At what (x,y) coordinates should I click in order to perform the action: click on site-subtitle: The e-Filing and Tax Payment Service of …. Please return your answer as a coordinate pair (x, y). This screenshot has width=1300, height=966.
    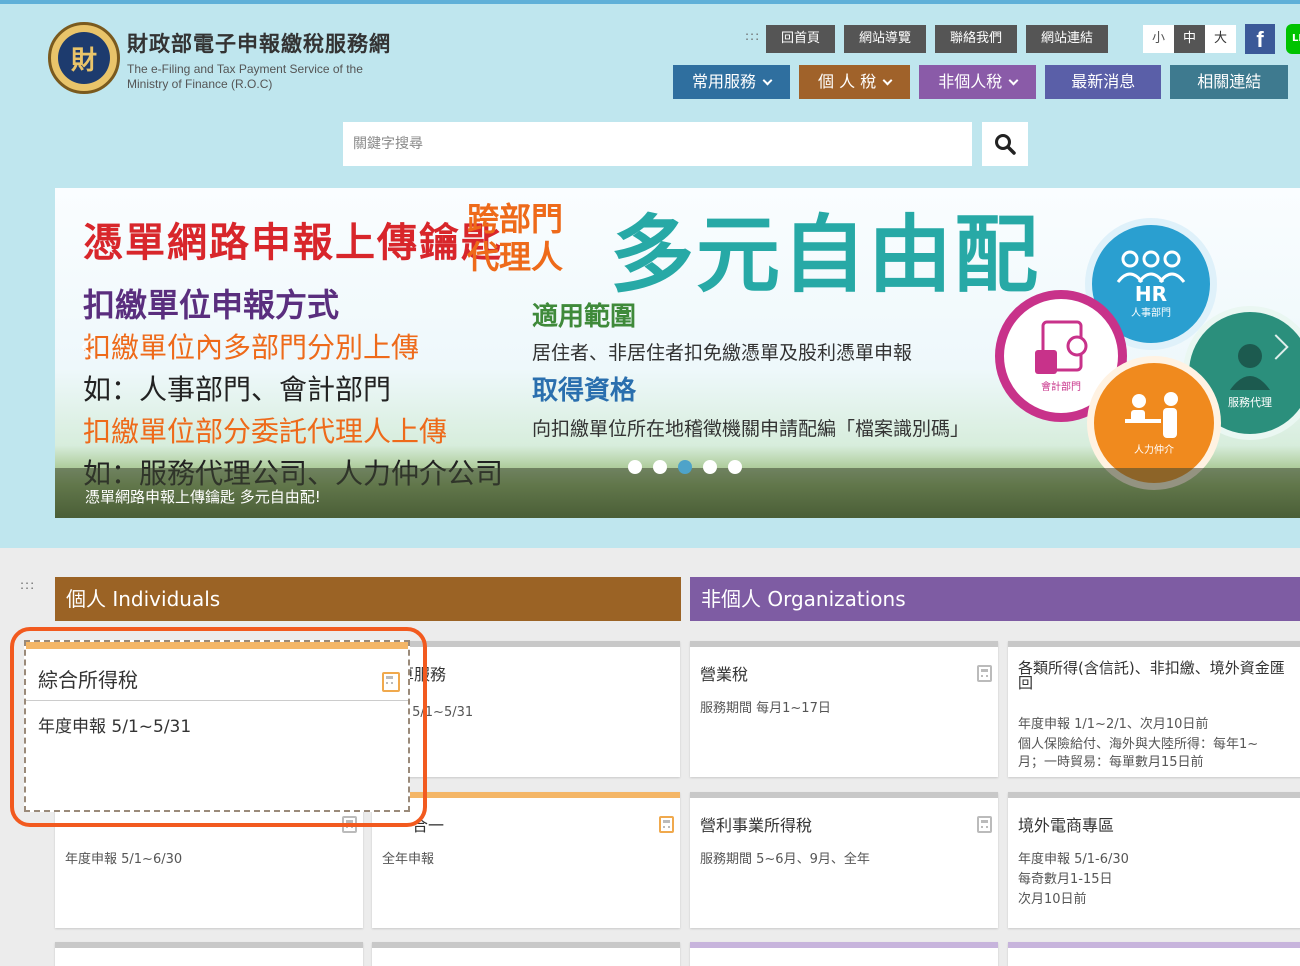
    Looking at the image, I should click on (245, 77).